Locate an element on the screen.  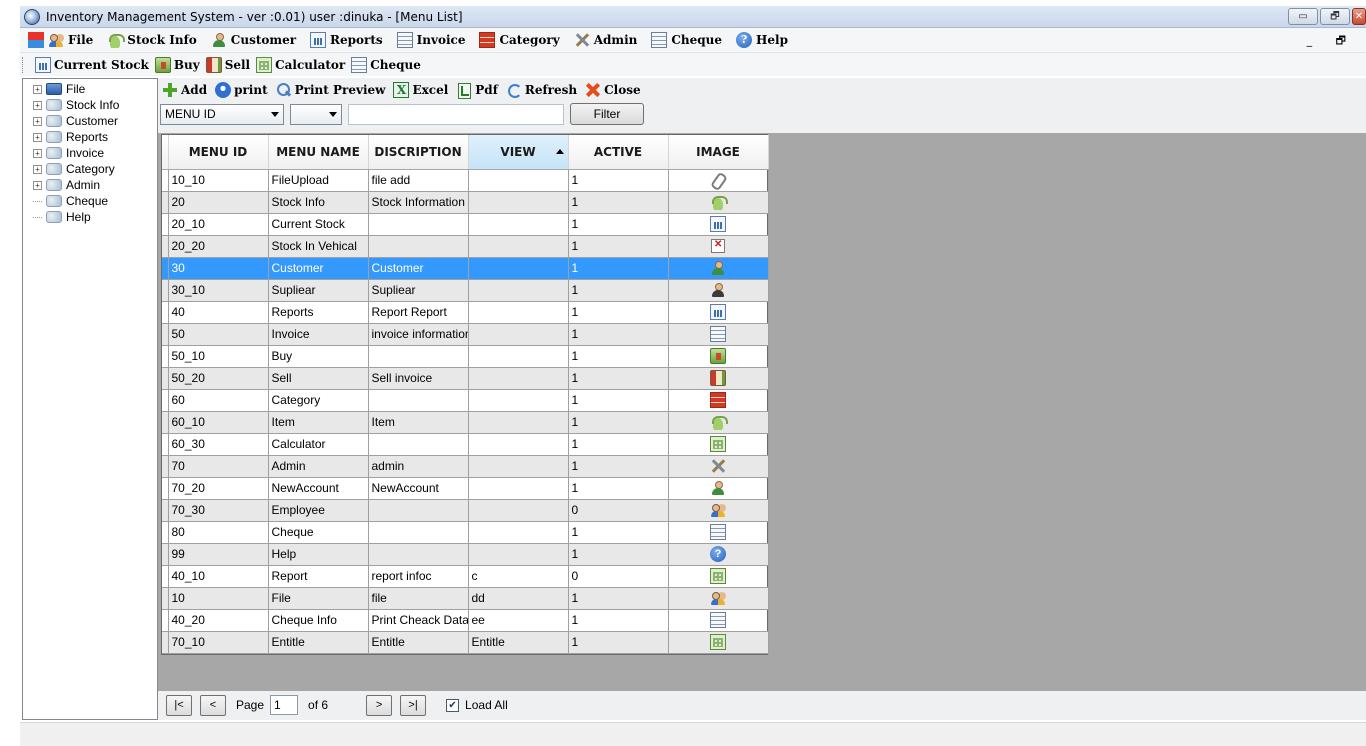
table-row: 70_20 NewAccount NewAccount 1 is located at coordinates (465, 488).